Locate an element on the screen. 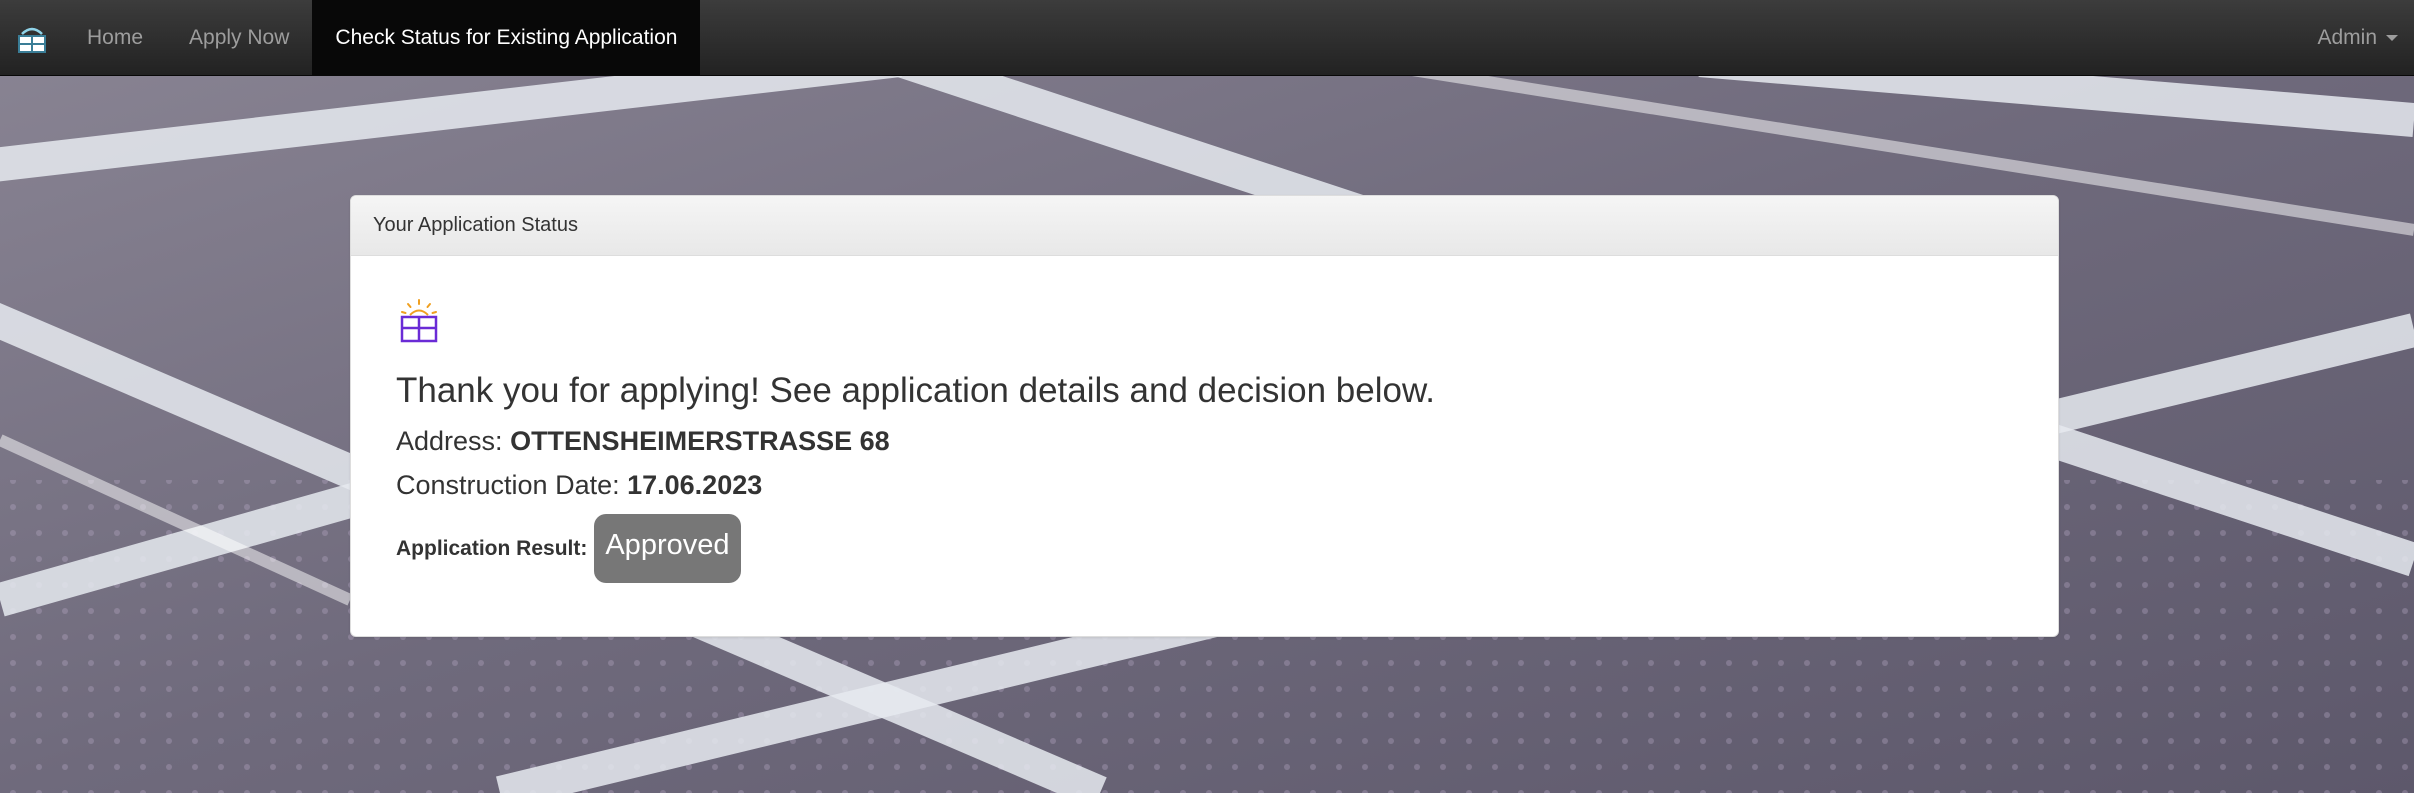 The image size is (2414, 793). solar-panel-sun-icon is located at coordinates (419, 321).